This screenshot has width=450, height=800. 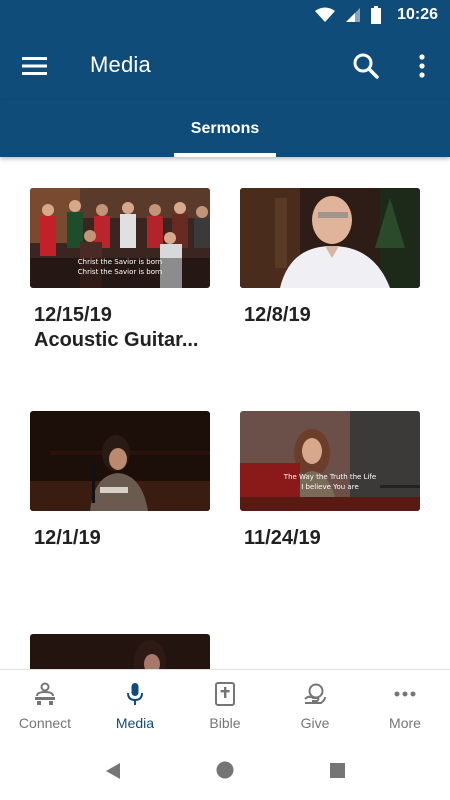 I want to click on partial-thumbnail-image, so click(x=120, y=651).